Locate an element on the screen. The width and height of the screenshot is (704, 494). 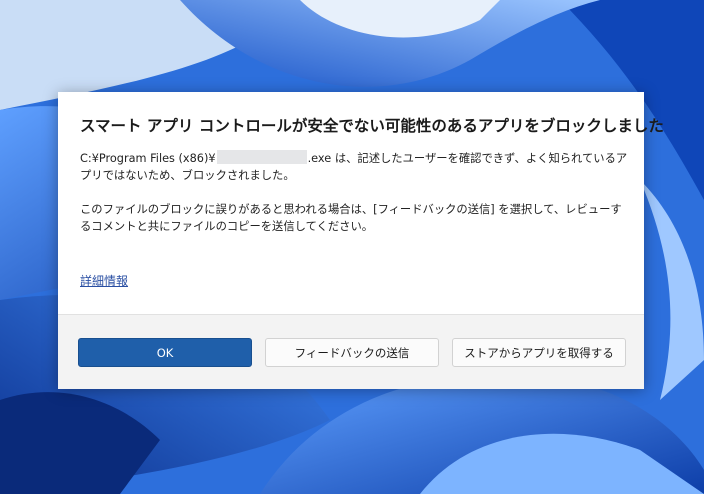
redacted-filename is located at coordinates (261, 157).